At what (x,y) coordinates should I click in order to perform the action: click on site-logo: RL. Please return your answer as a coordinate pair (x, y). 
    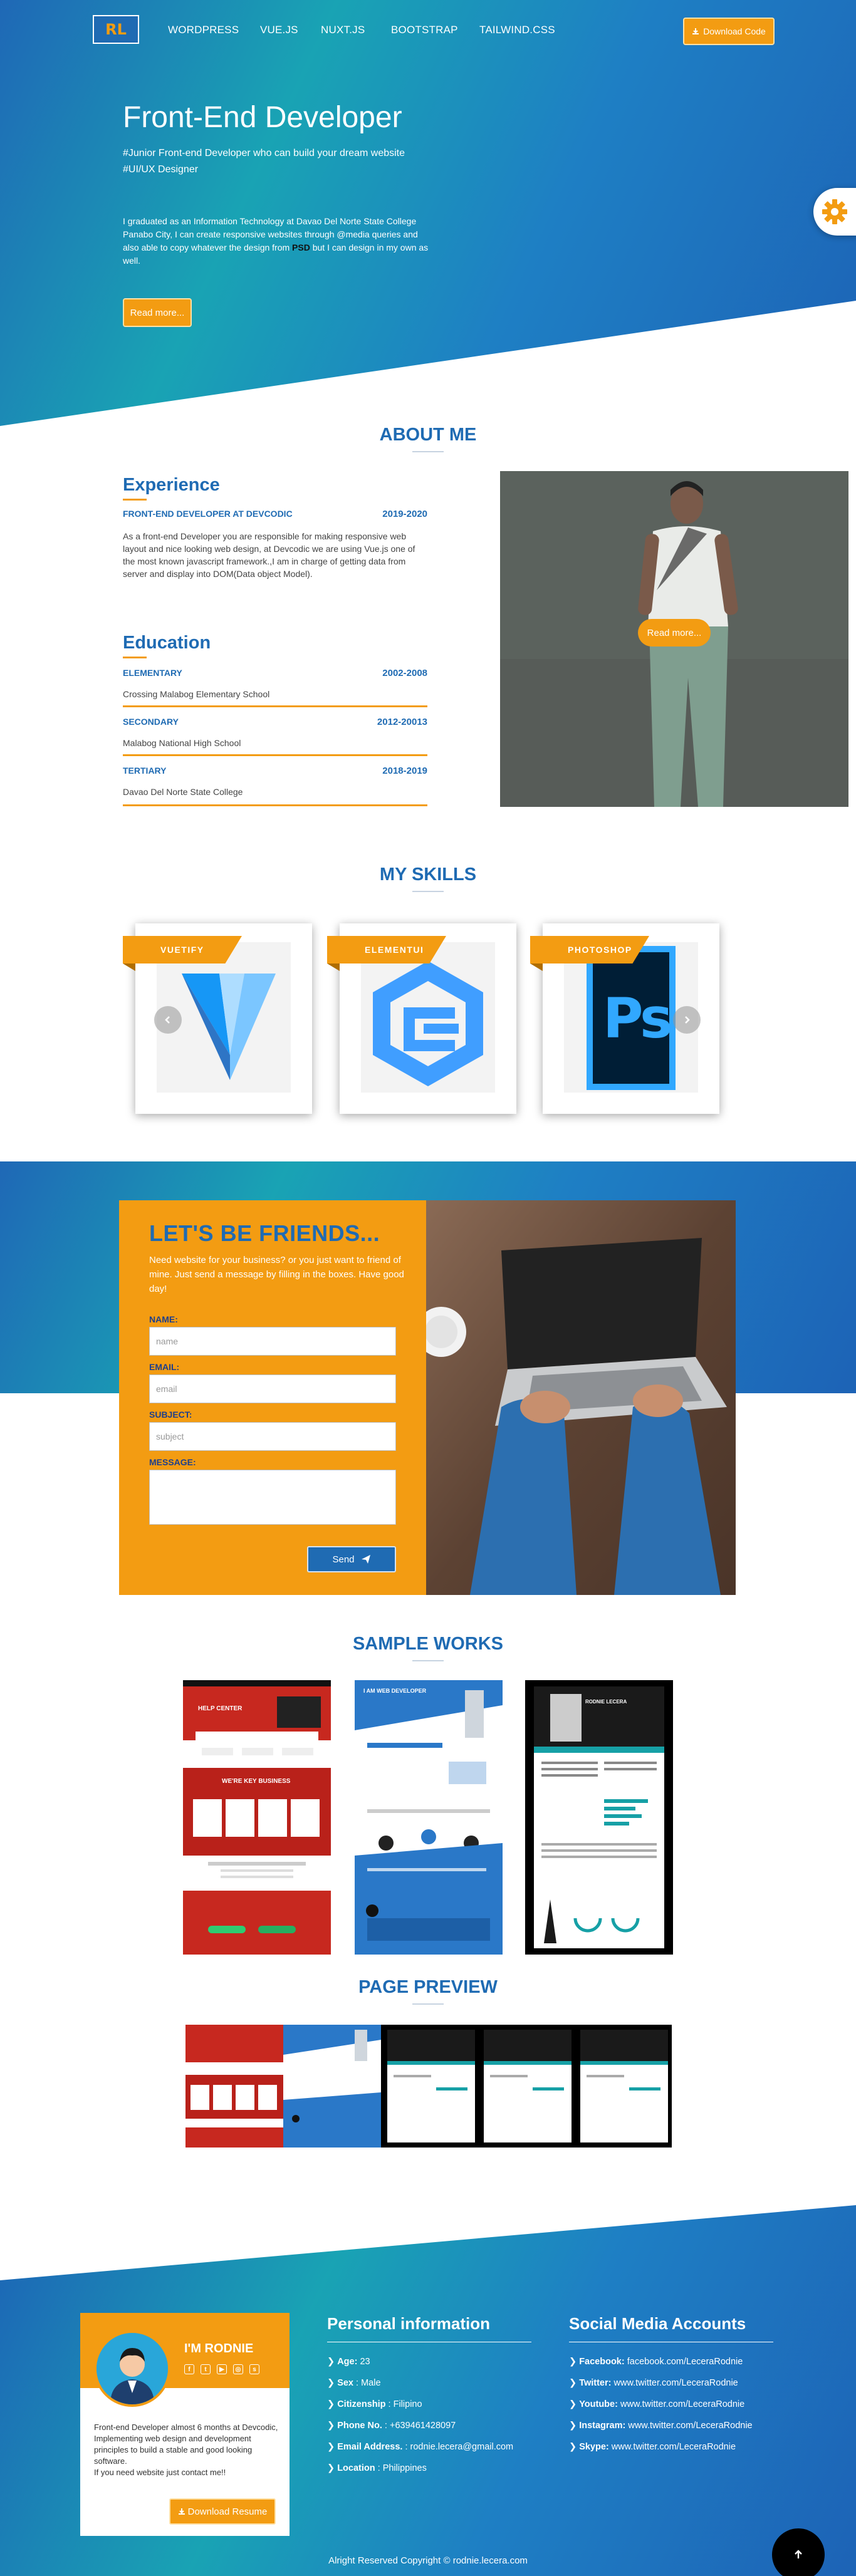
    Looking at the image, I should click on (116, 29).